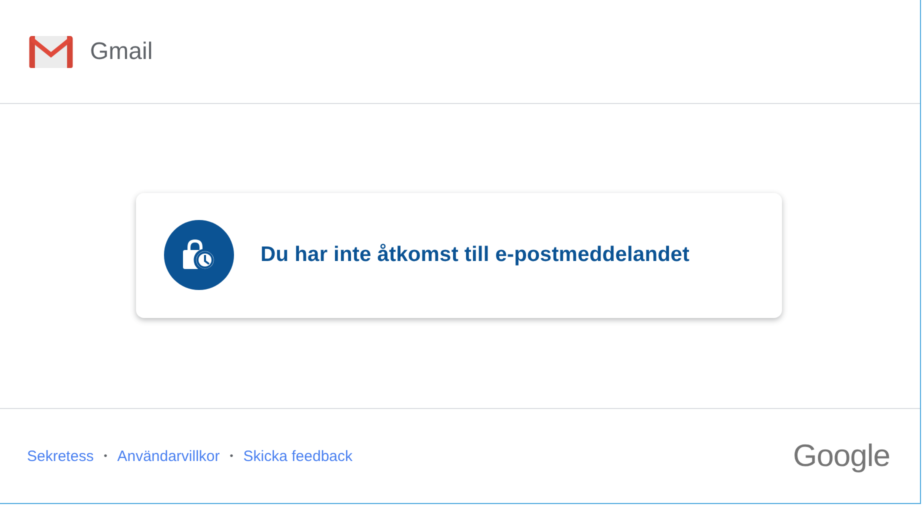 The image size is (923, 505). Describe the element at coordinates (298, 456) in the screenshot. I see `footer-link: Skicka feedback` at that location.